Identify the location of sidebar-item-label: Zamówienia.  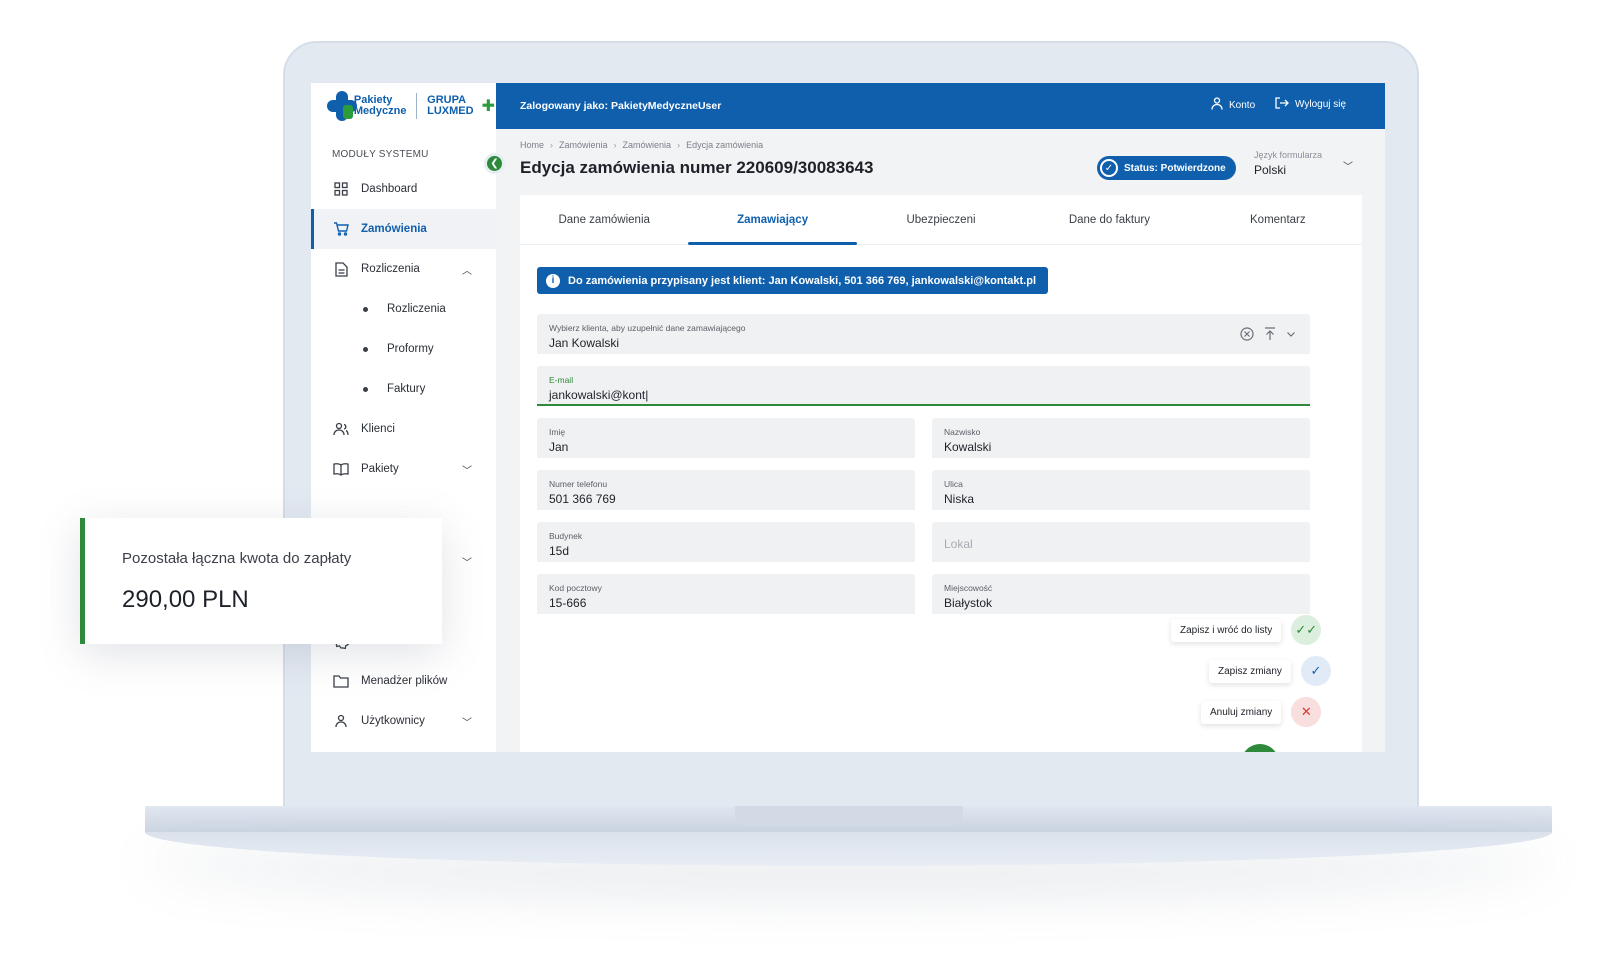
(394, 229).